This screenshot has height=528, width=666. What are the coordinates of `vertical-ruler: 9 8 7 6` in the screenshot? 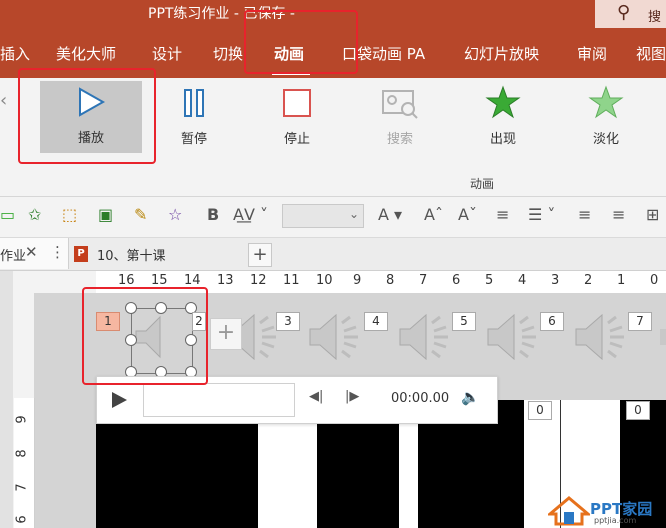 It's located at (24, 463).